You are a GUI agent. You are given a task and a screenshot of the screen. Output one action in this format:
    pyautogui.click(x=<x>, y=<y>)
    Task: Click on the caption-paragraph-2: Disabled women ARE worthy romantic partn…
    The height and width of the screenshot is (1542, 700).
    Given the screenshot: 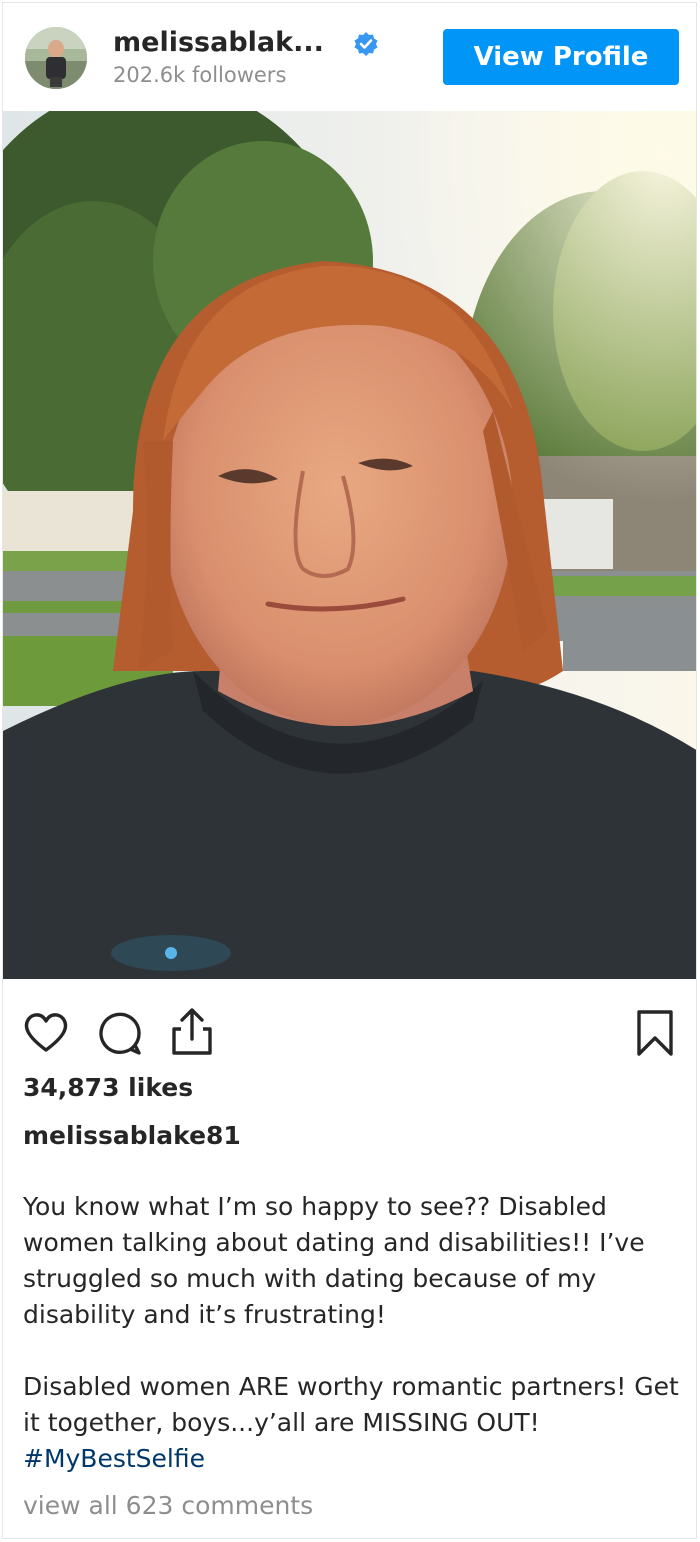 What is the action you would take?
    pyautogui.click(x=353, y=1423)
    